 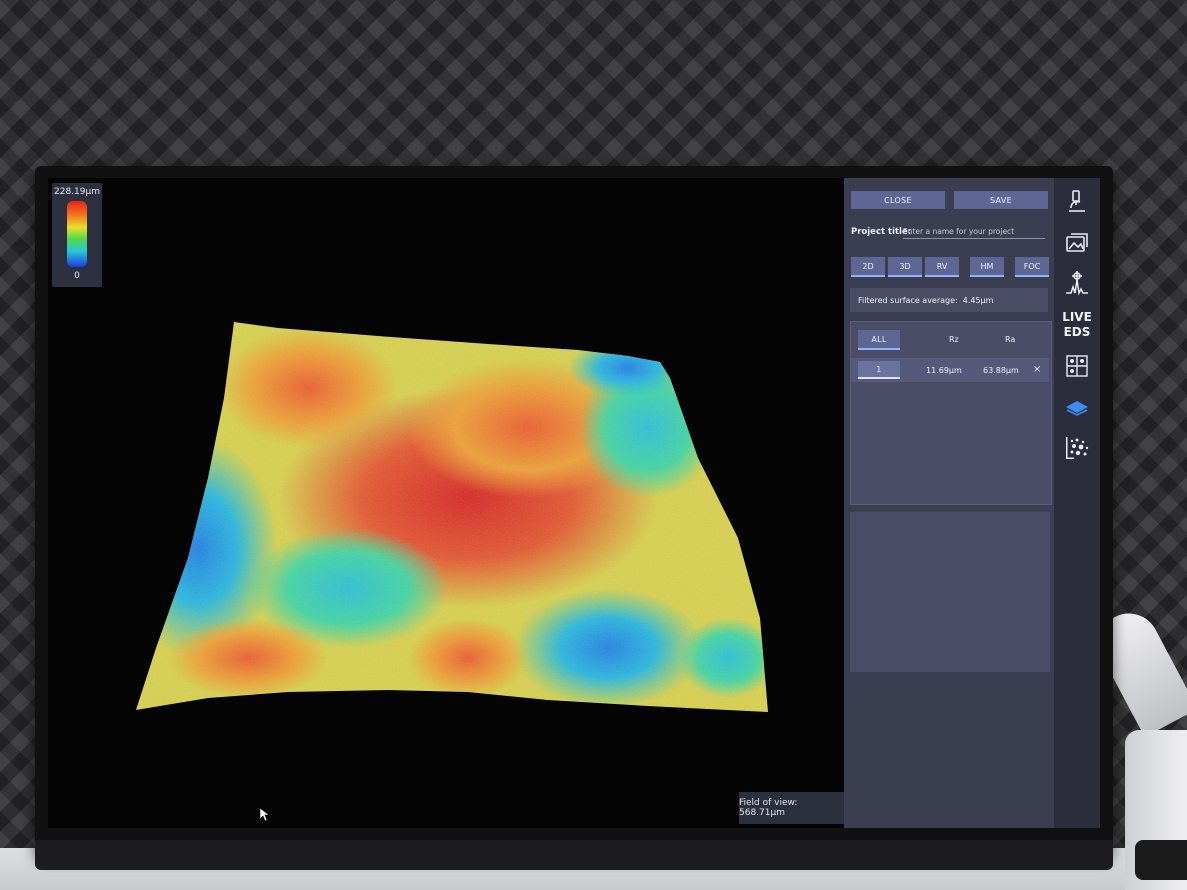 I want to click on mode-foc-button: FOC, so click(x=1032, y=267).